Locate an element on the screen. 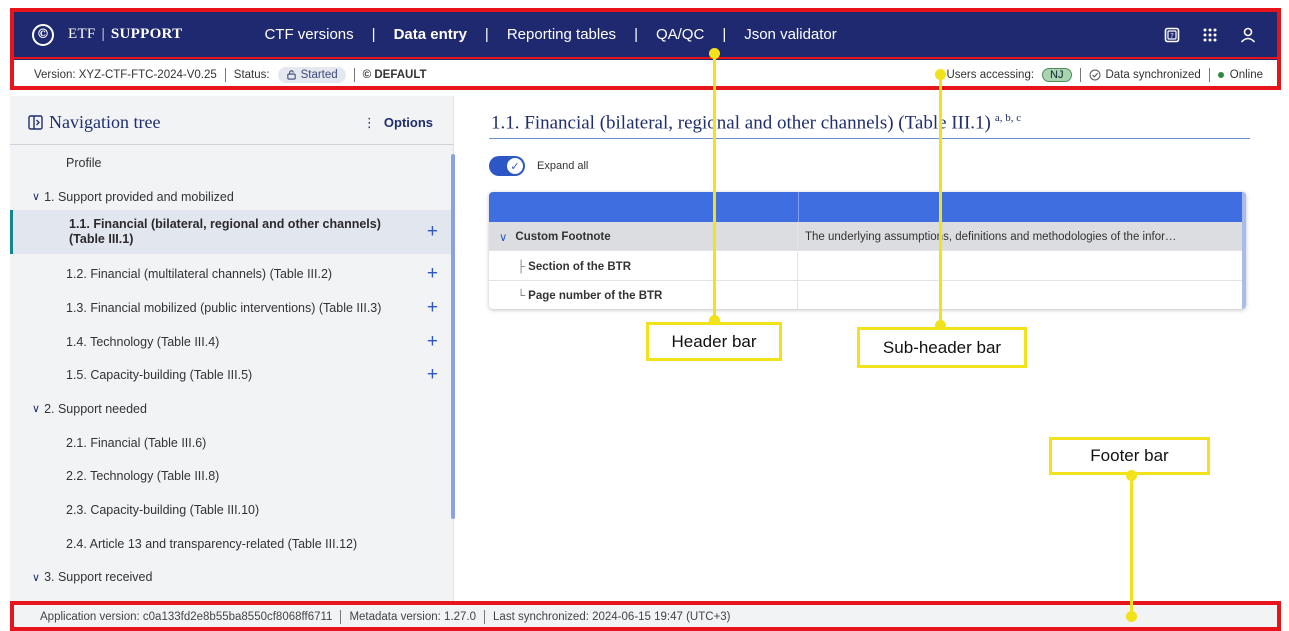 The image size is (1289, 631). online-status: Online is located at coordinates (1246, 74).